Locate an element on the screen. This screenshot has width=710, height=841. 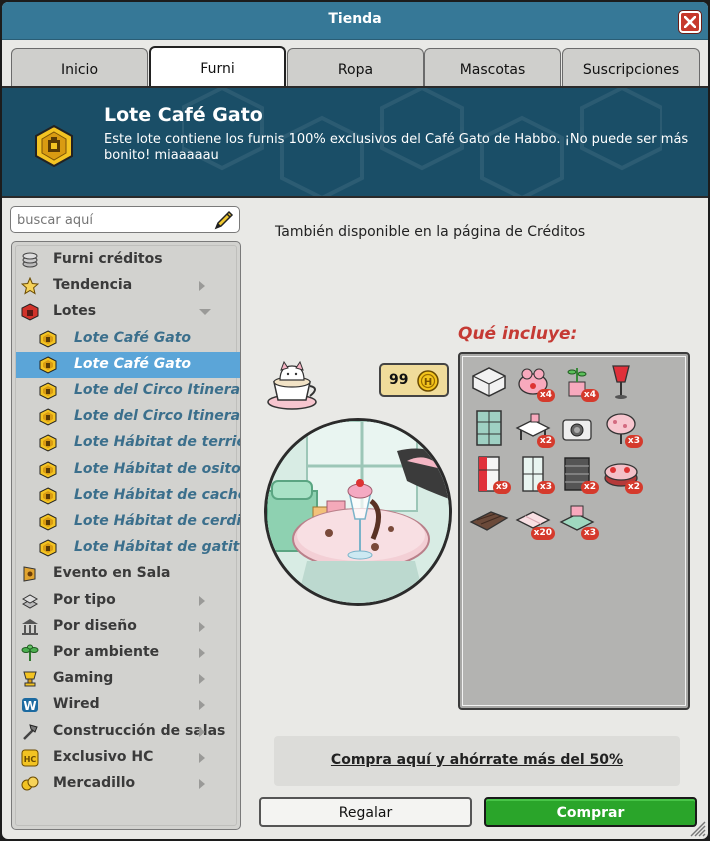
close-button is located at coordinates (690, 22).